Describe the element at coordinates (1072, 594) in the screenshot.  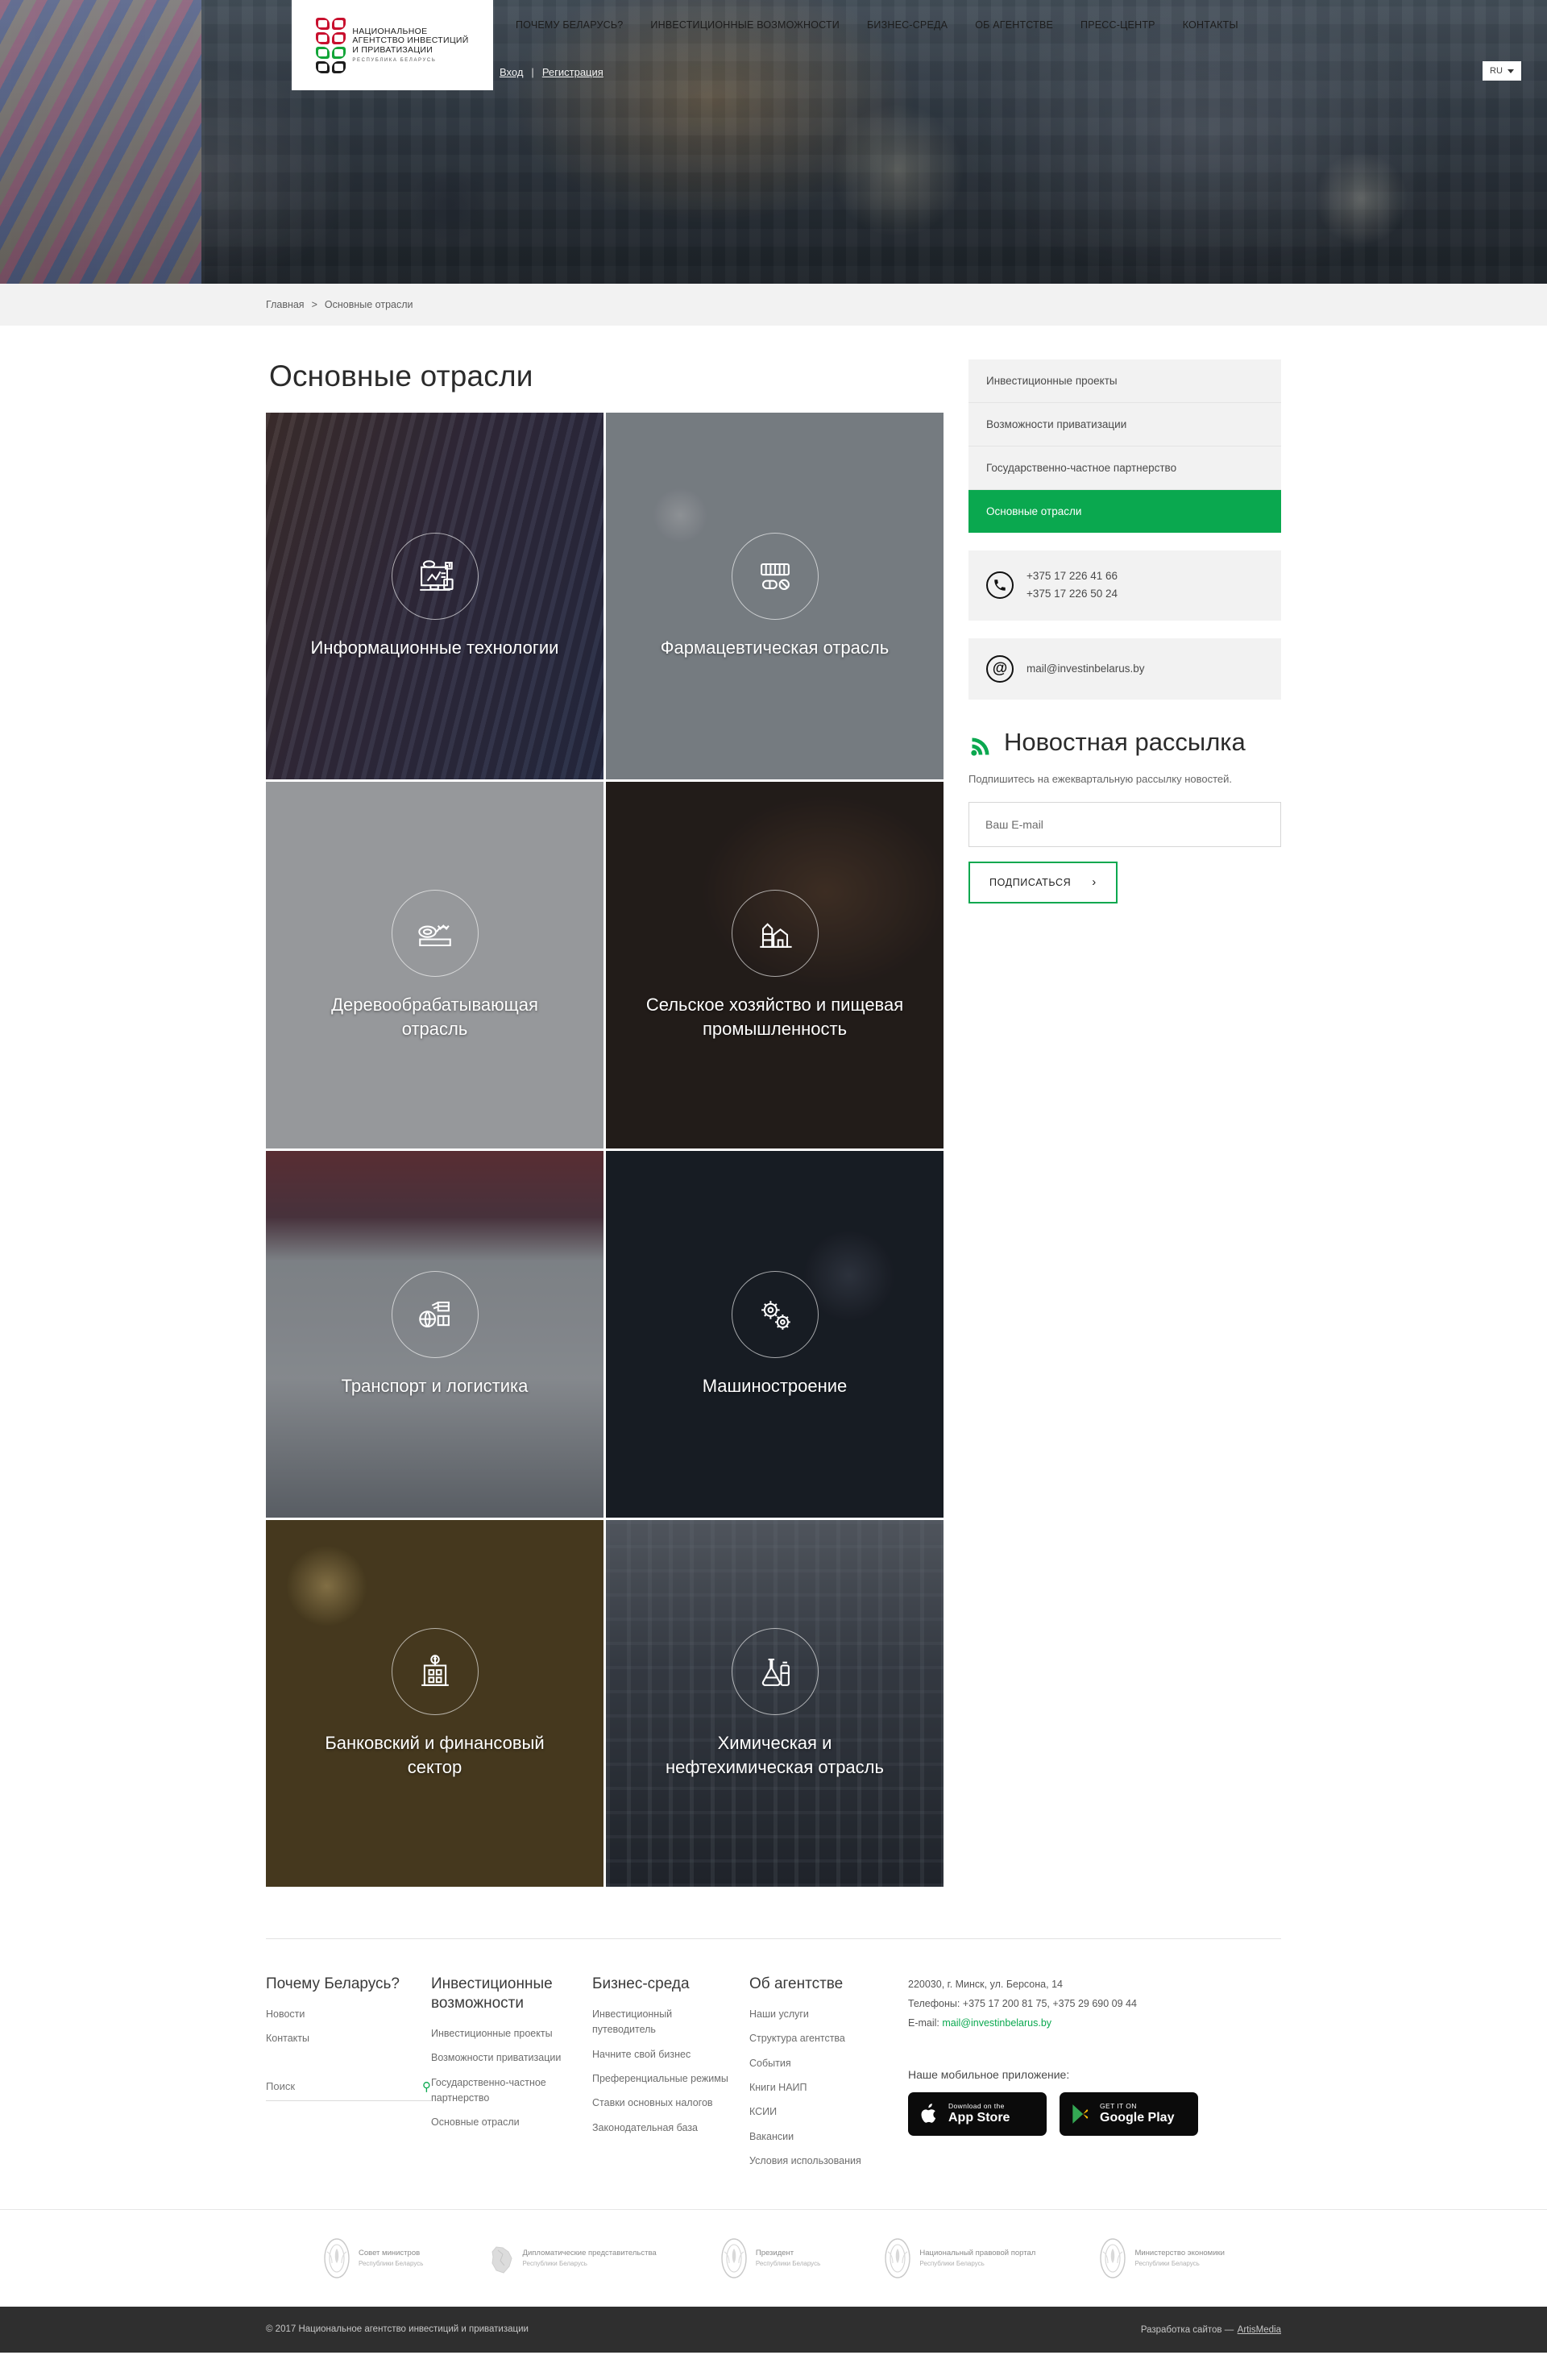
I see `phone-line-2: +375 17 226 50 24` at that location.